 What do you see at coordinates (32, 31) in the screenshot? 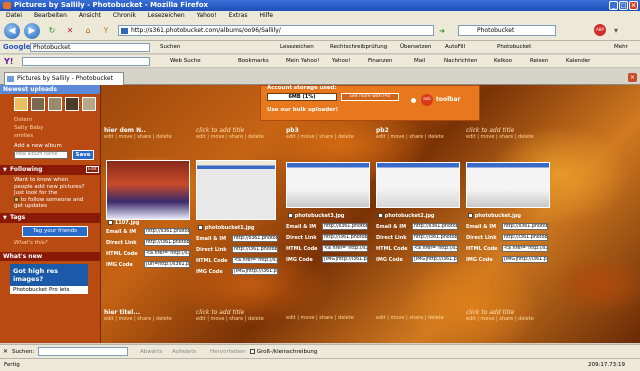
I see `forward-icon: ▶` at bounding box center [32, 31].